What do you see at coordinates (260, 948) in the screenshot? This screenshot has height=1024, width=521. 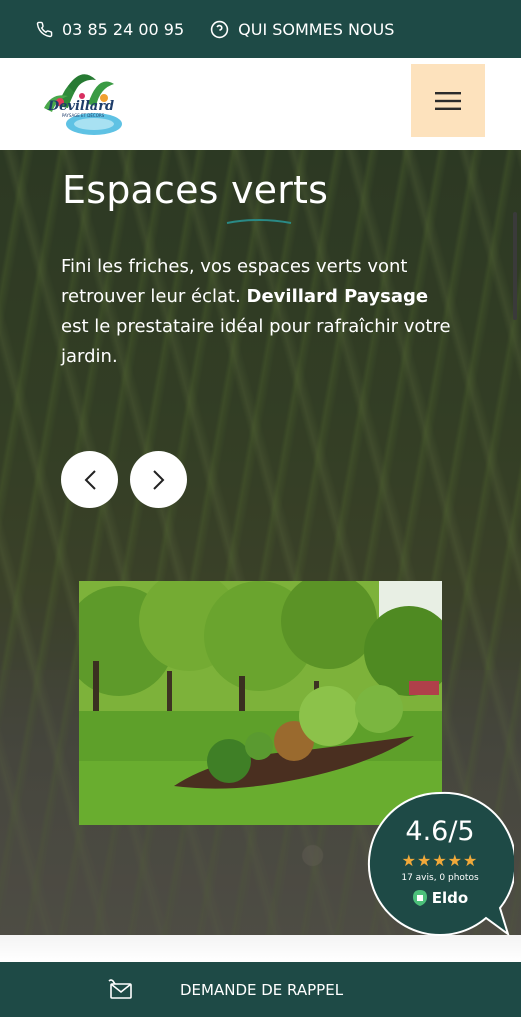 I see `section-divider` at bounding box center [260, 948].